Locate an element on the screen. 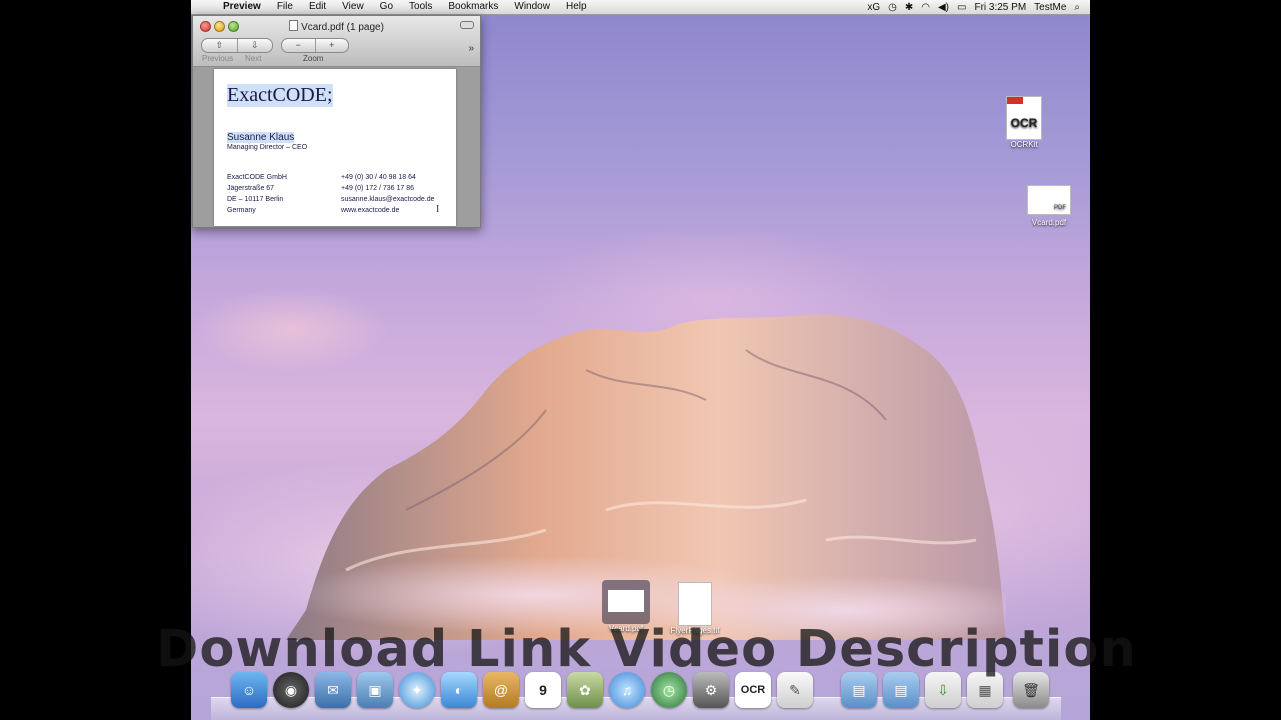 The height and width of the screenshot is (720, 1281). volume-icon: ◀) is located at coordinates (943, 7).